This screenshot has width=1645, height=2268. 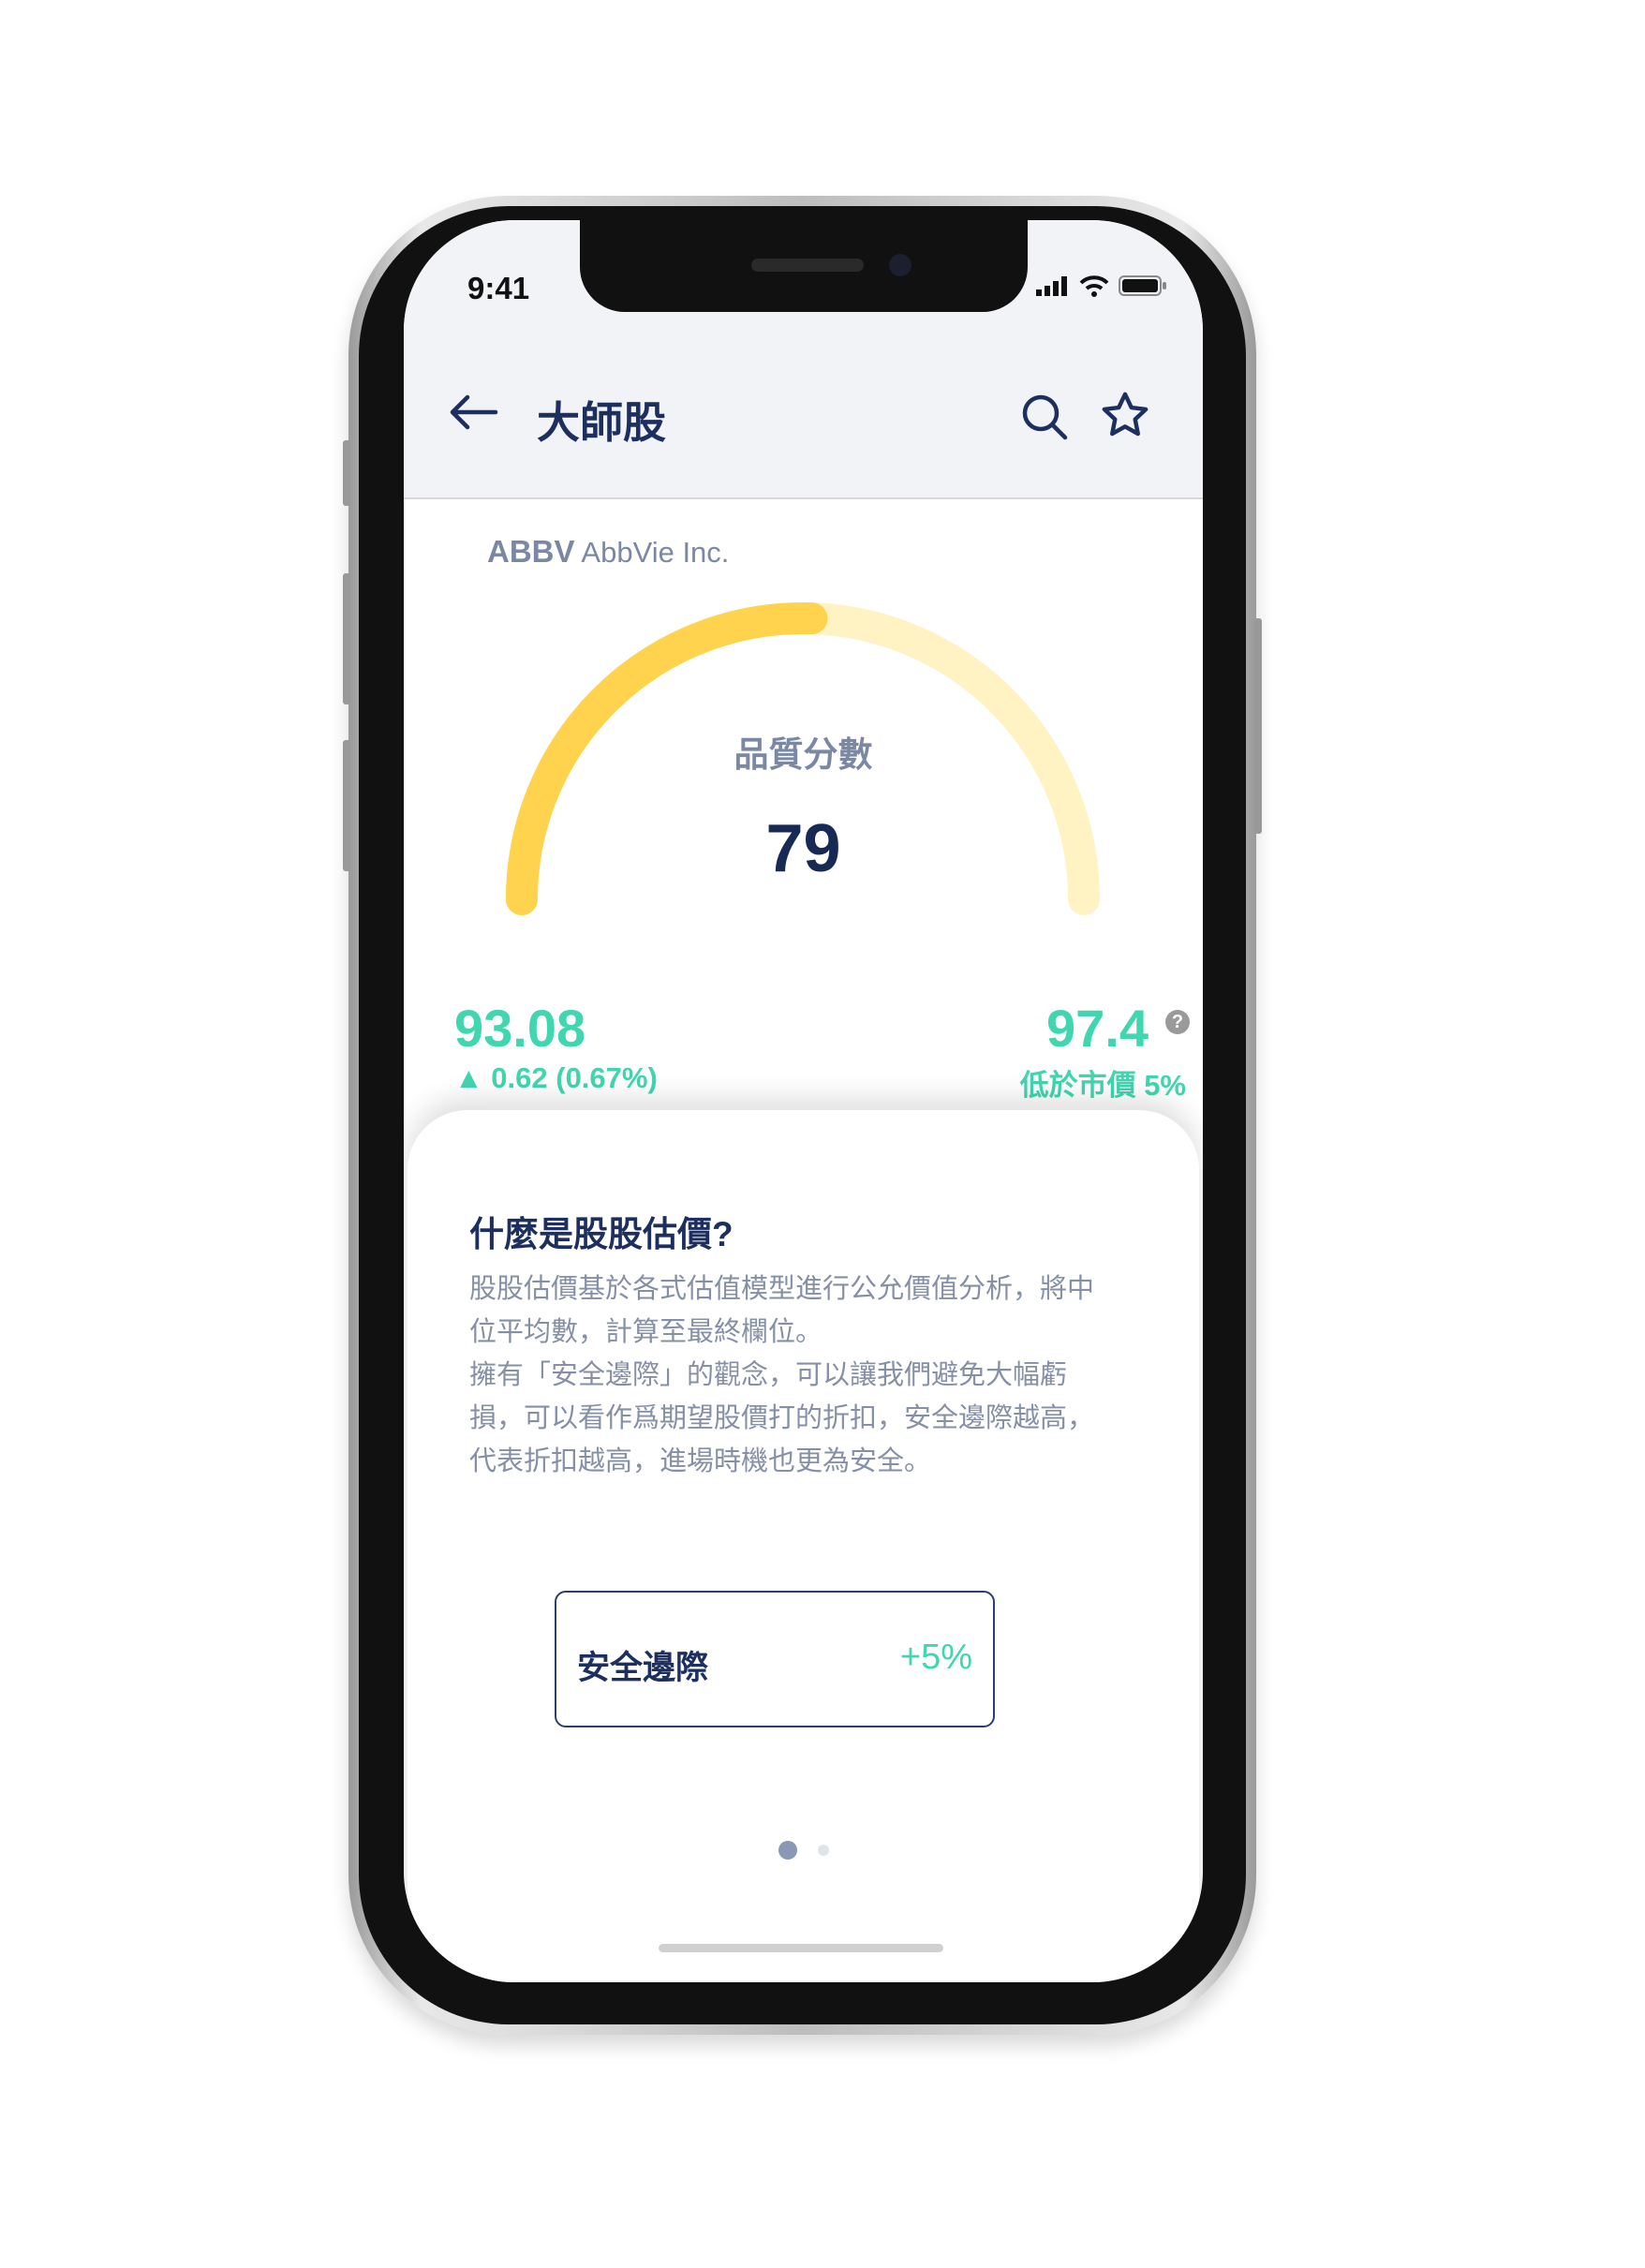 What do you see at coordinates (804, 1850) in the screenshot?
I see `page-indicator` at bounding box center [804, 1850].